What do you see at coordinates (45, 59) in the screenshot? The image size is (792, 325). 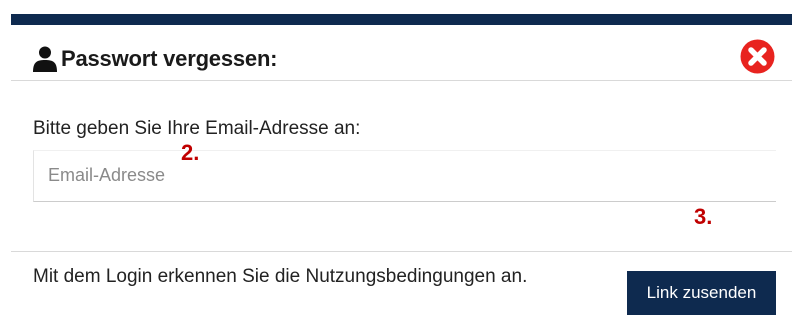 I see `user-icon` at bounding box center [45, 59].